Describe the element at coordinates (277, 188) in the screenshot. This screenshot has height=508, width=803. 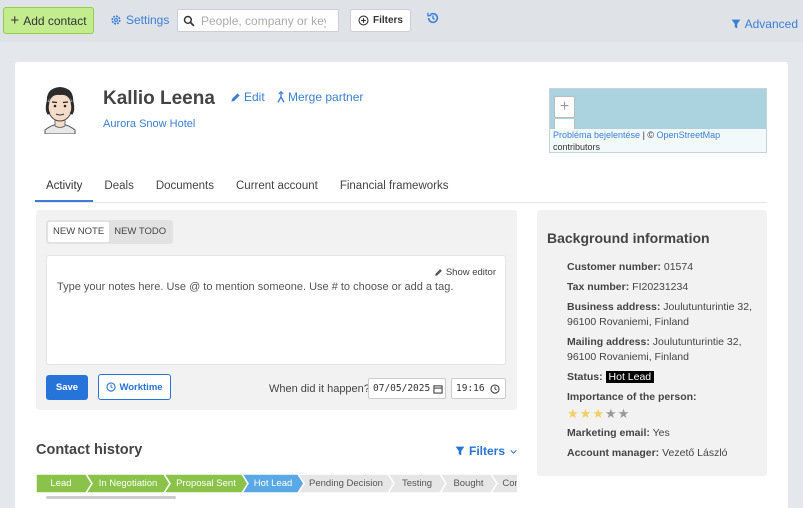
I see `tab-current-account: Current account` at that location.